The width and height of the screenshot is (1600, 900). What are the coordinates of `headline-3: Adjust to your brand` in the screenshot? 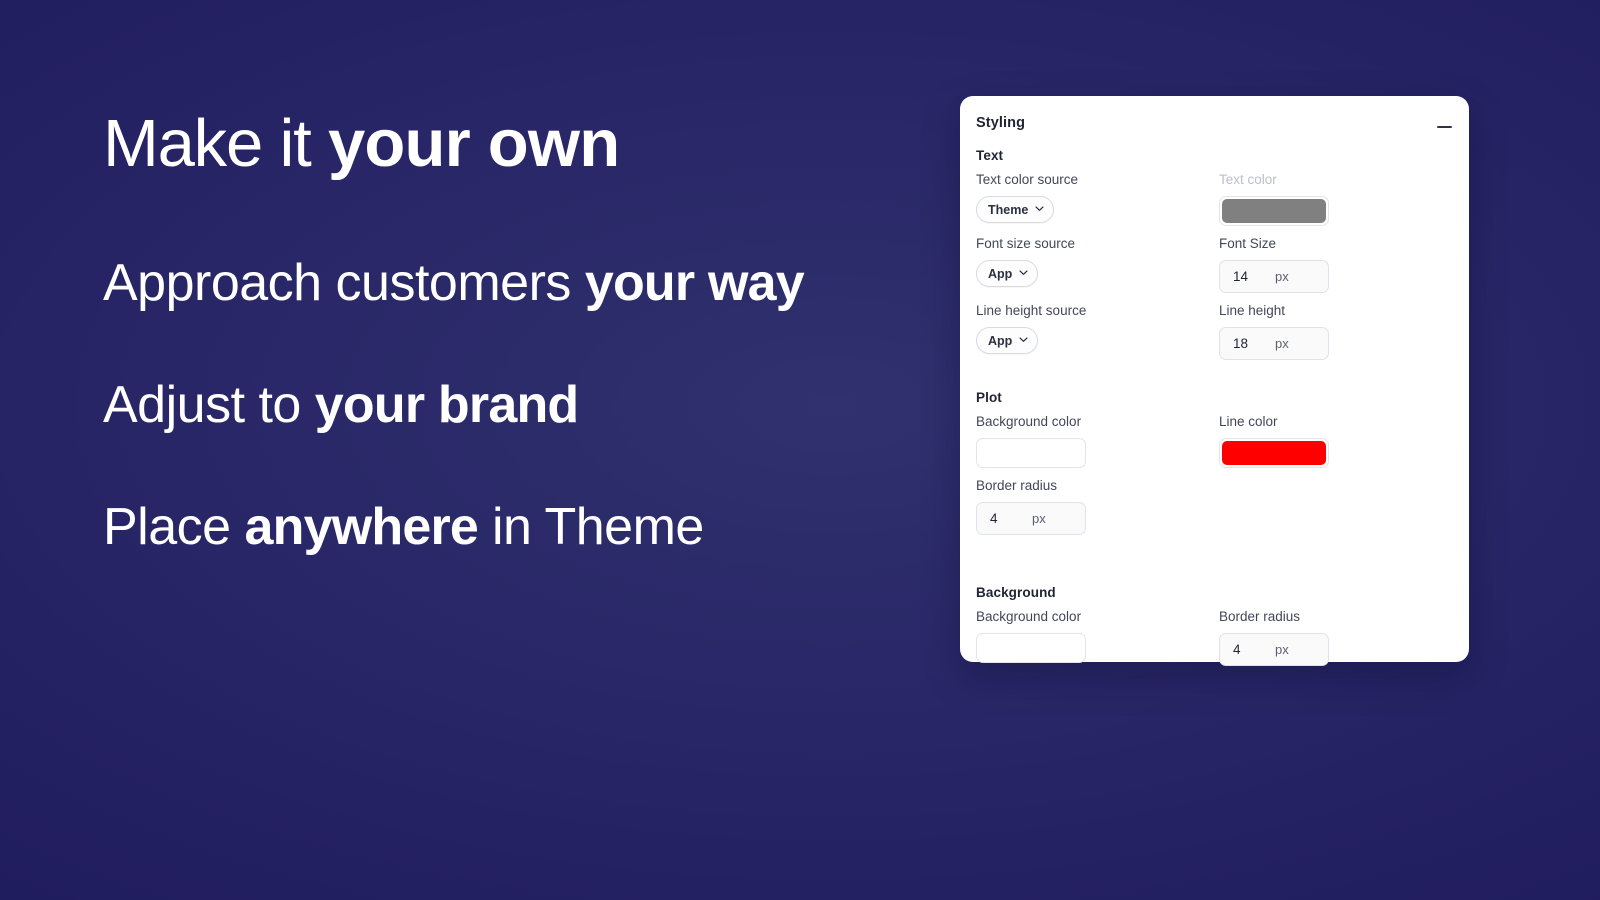 It's located at (503, 405).